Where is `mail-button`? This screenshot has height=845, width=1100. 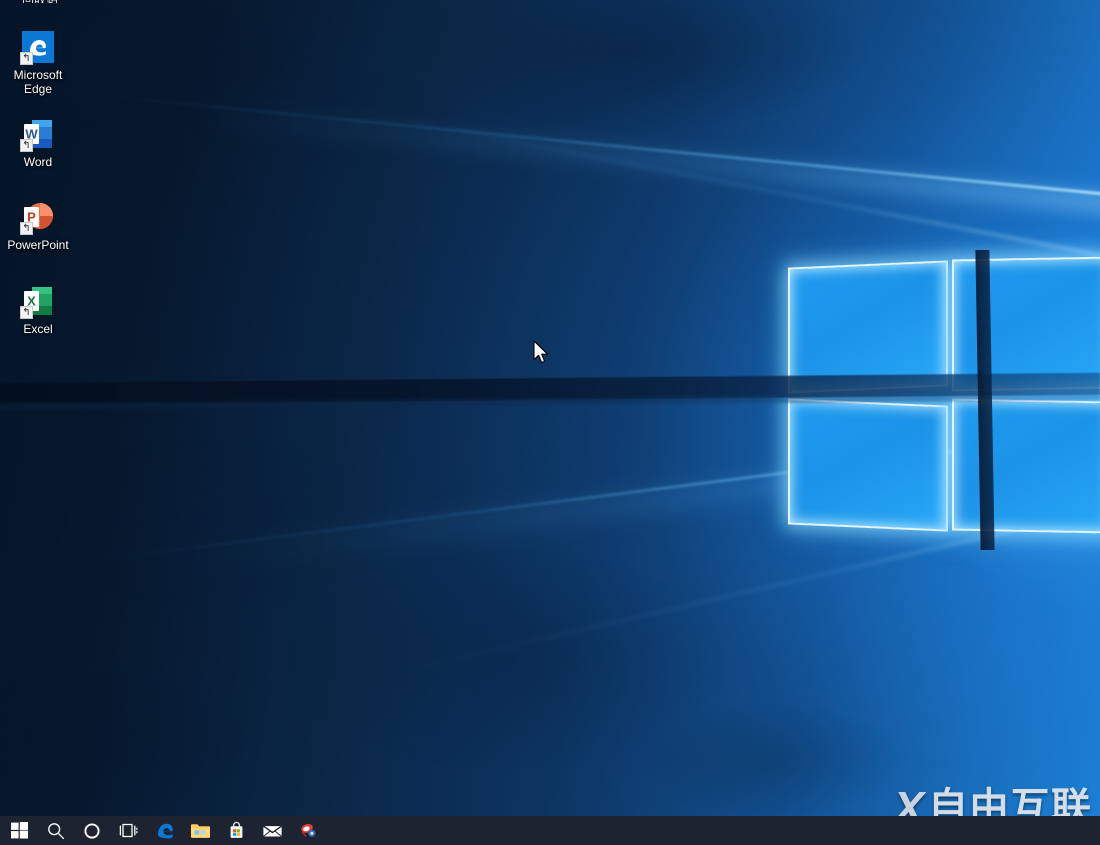
mail-button is located at coordinates (272, 830).